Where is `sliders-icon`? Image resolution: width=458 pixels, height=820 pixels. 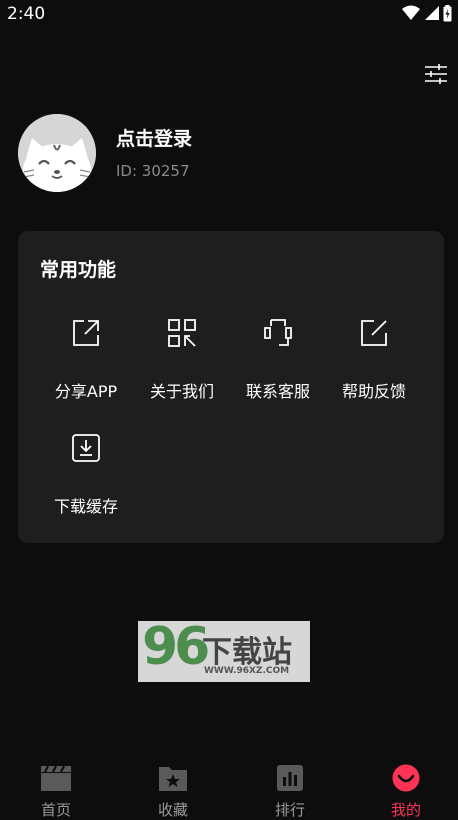 sliders-icon is located at coordinates (436, 74).